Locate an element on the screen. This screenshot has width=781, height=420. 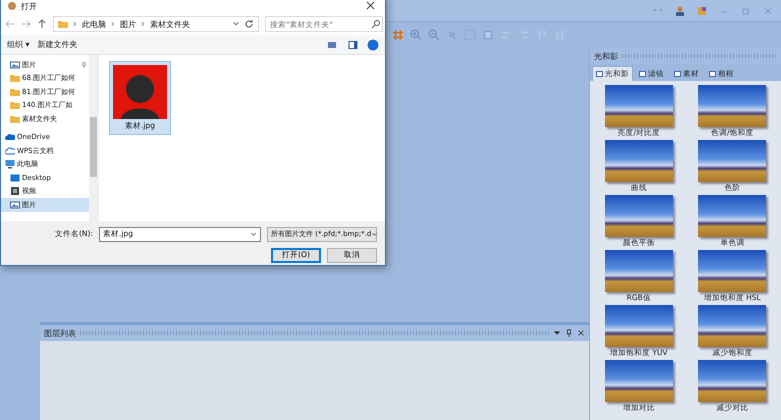
address-bar: 此电脑 图片 素材文件夹 is located at coordinates (156, 24).